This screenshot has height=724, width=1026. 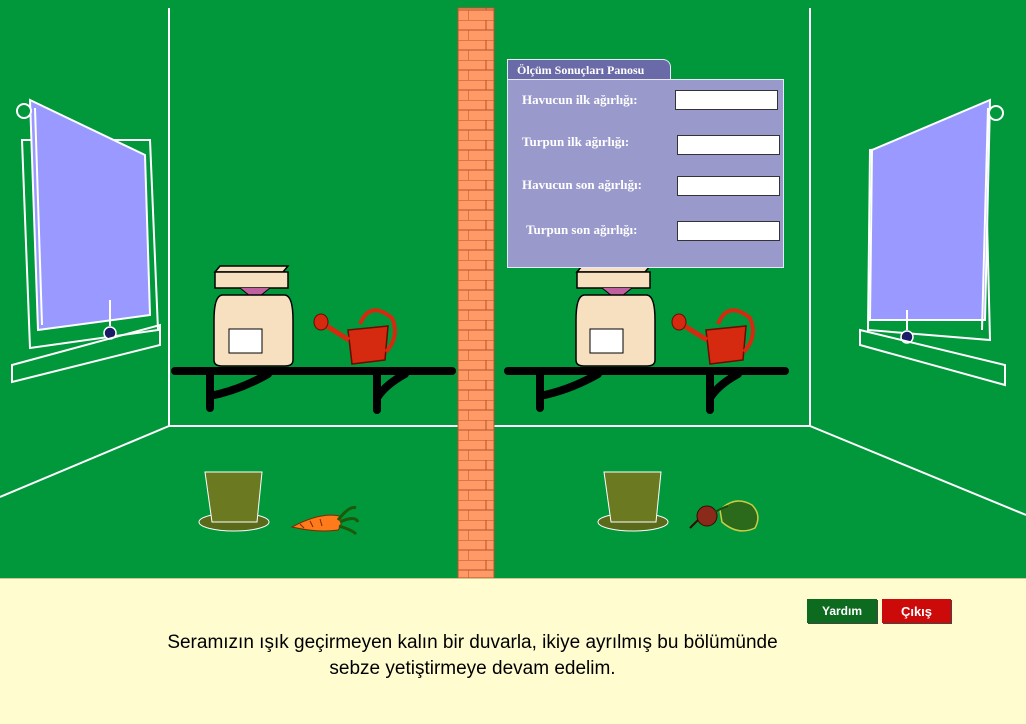 What do you see at coordinates (576, 141) in the screenshot?
I see `radish-initial-weight-label: Turpun ilk ağırlığı:` at bounding box center [576, 141].